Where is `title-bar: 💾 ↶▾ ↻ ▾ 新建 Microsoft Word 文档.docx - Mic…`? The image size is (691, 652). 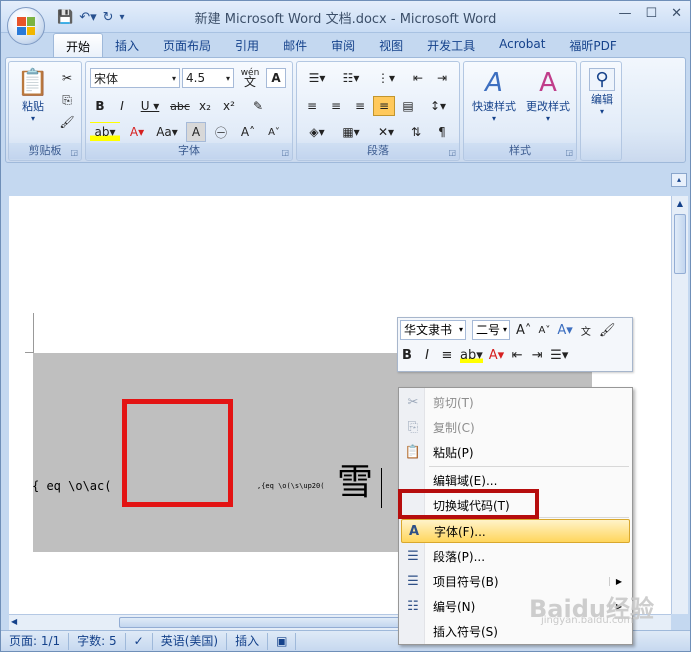 title-bar: 💾 ↶▾ ↻ ▾ 新建 Microsoft Word 文档.docx - Mic… is located at coordinates (345, 17).